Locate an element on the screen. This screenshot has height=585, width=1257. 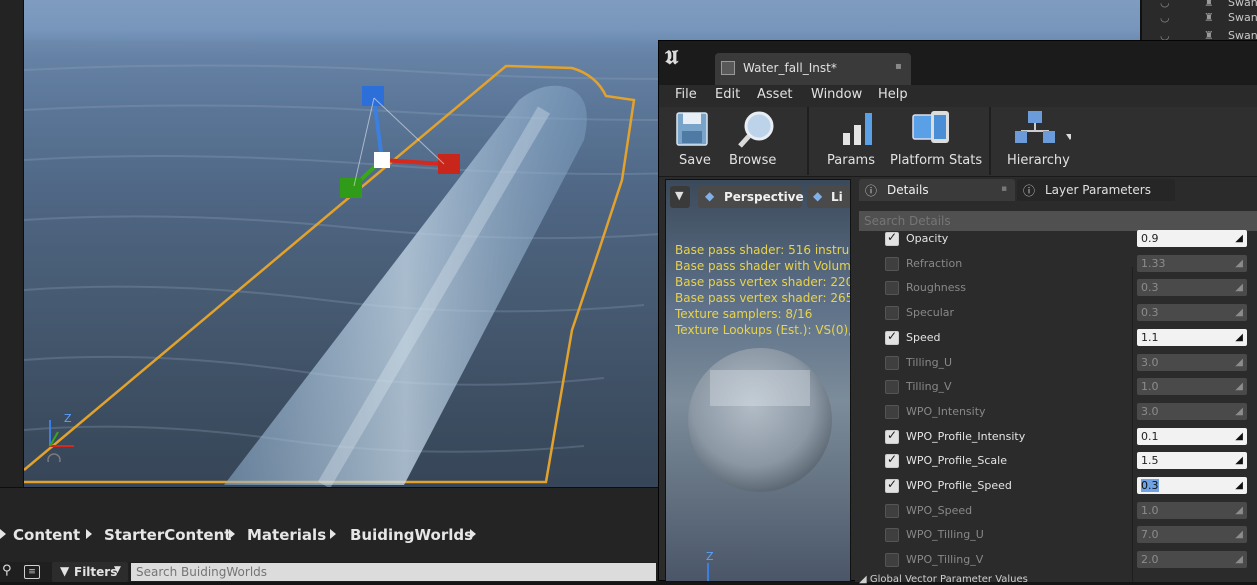
menu-asset: Asset is located at coordinates (775, 94).